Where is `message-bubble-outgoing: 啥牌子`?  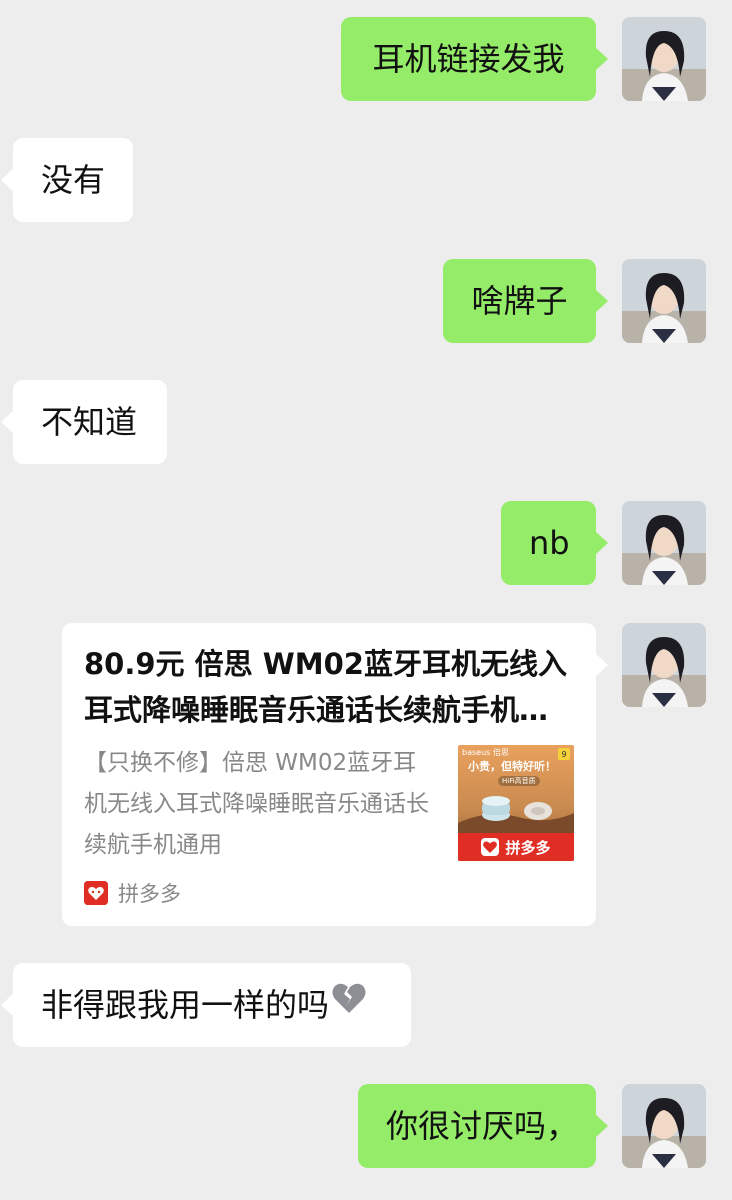 message-bubble-outgoing: 啥牌子 is located at coordinates (525, 301).